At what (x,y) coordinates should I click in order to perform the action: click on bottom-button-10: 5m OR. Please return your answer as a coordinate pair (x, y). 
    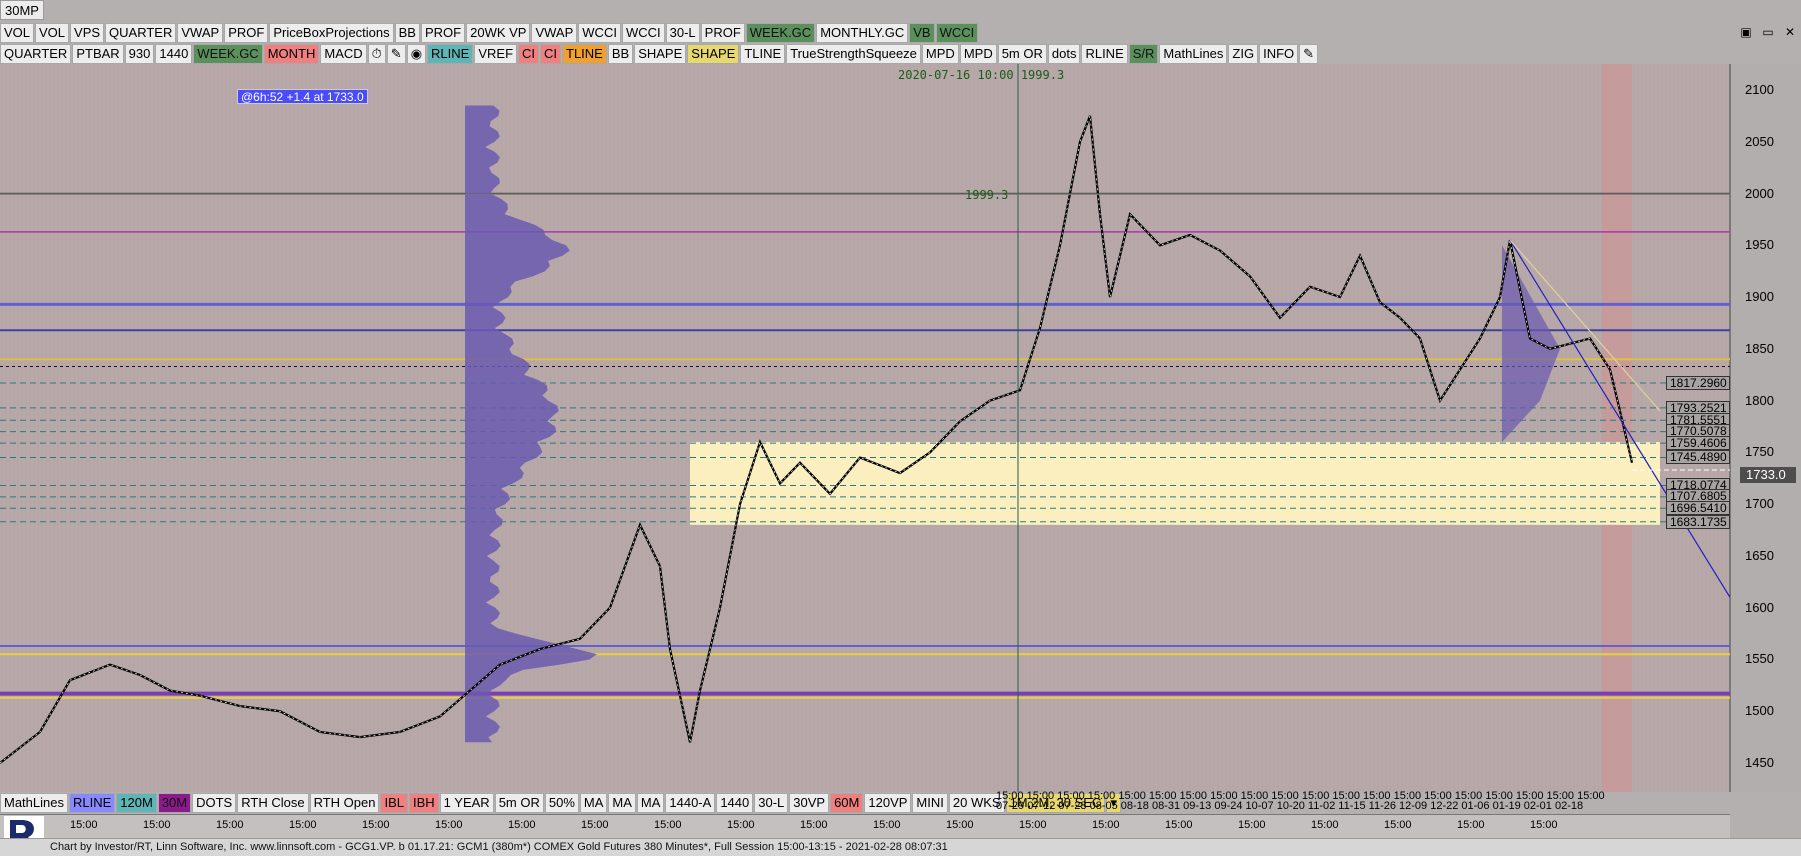
    Looking at the image, I should click on (519, 803).